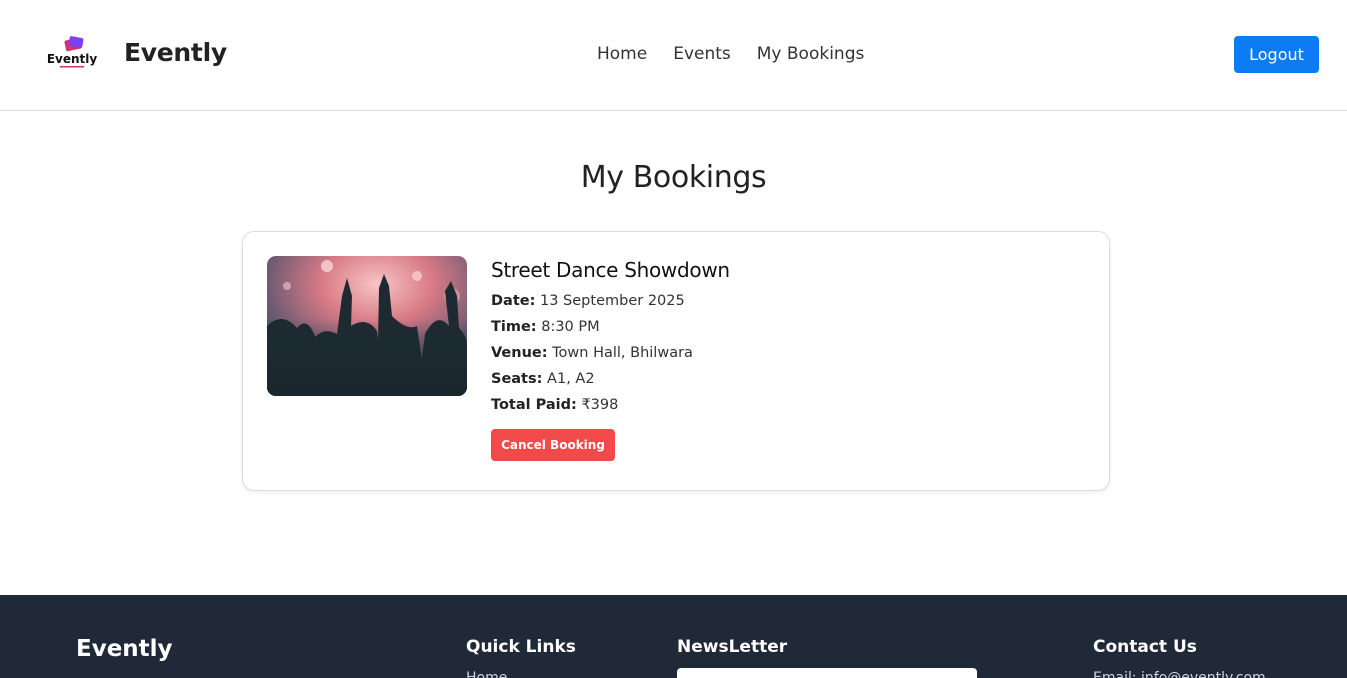 The width and height of the screenshot is (1347, 678). What do you see at coordinates (610, 270) in the screenshot?
I see `event-title: Street Dance Showdown` at bounding box center [610, 270].